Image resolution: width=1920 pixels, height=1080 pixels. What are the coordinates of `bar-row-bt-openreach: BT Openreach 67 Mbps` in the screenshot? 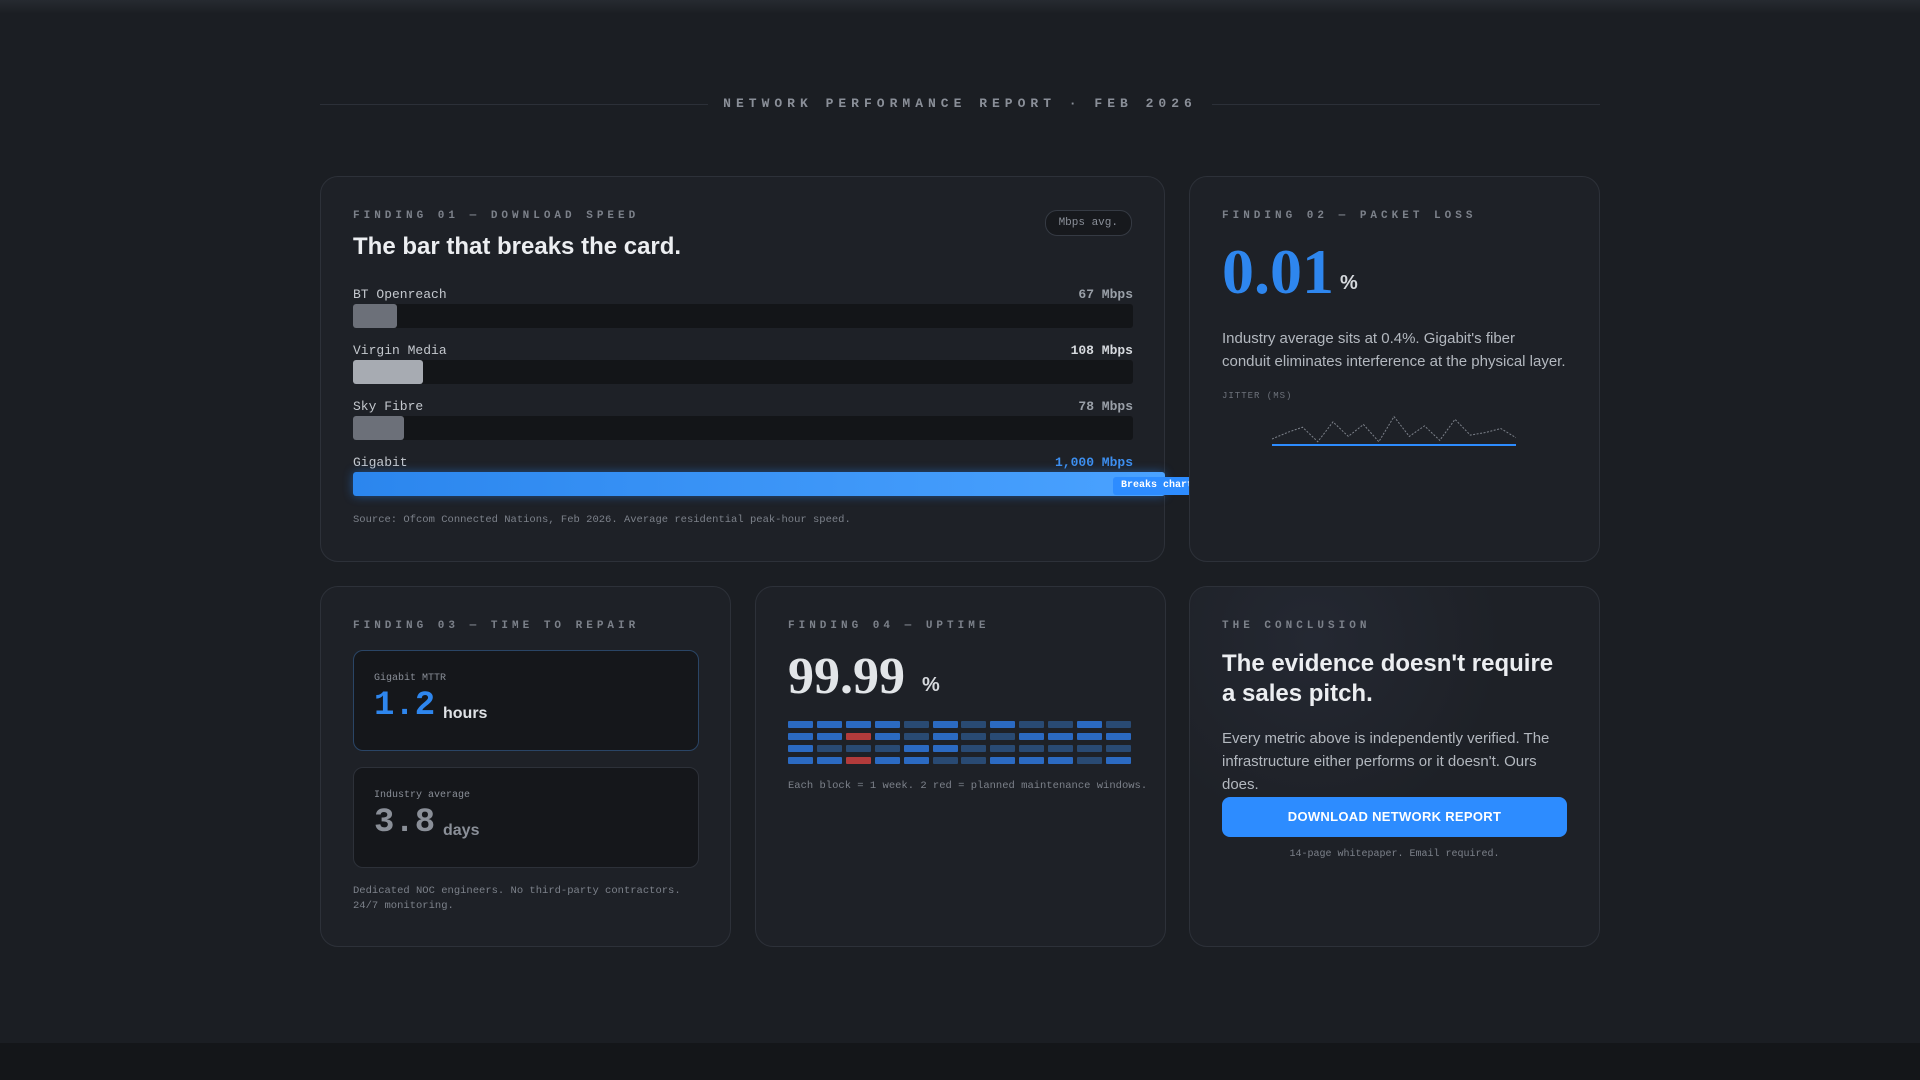 It's located at (743, 309).